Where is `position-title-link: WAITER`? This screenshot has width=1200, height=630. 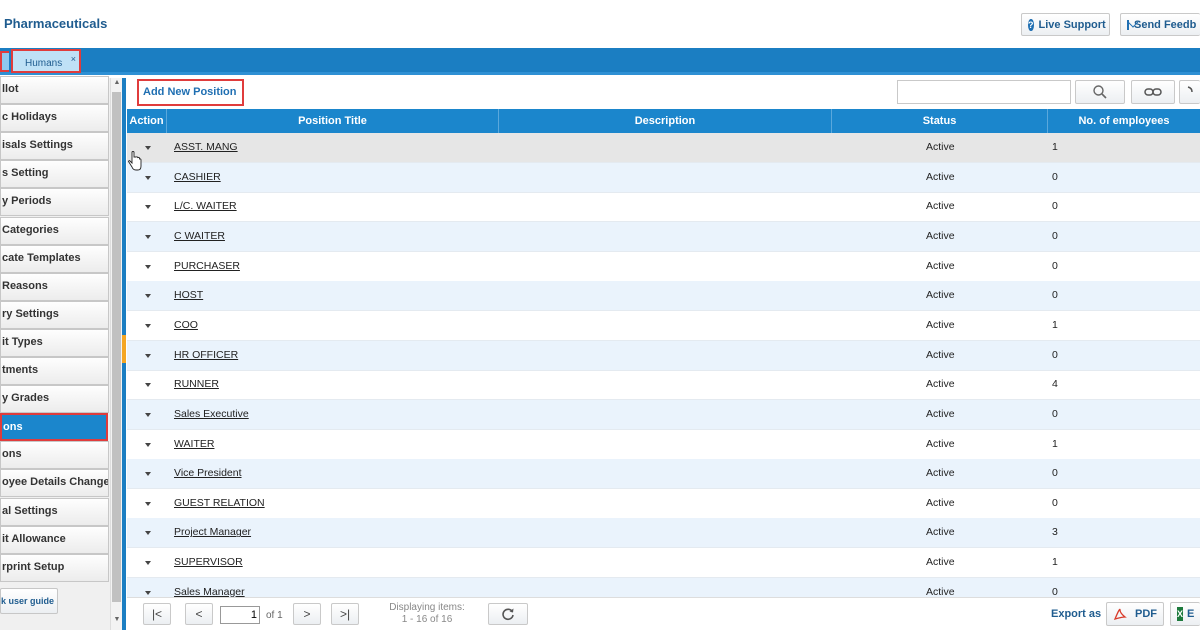 position-title-link: WAITER is located at coordinates (334, 444).